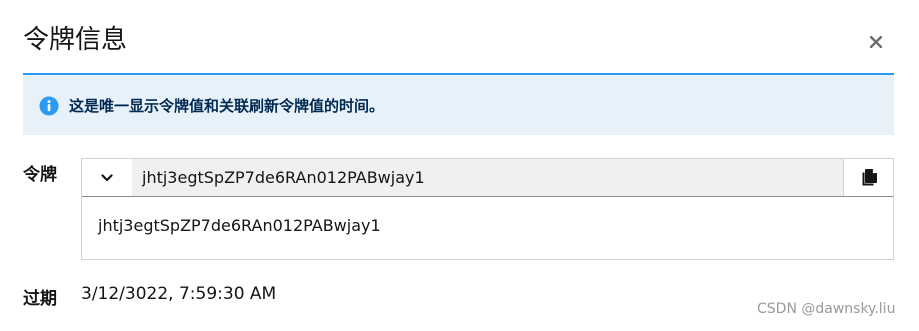 The width and height of the screenshot is (919, 331). I want to click on close-button, so click(876, 42).